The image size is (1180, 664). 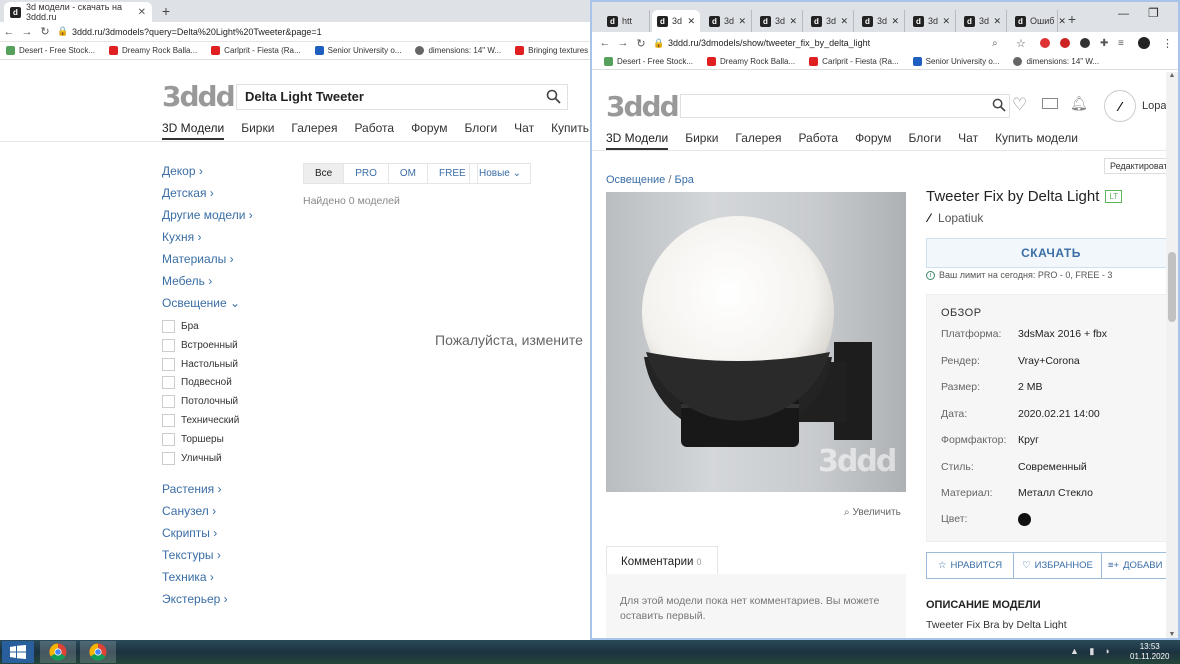 What do you see at coordinates (314, 130) in the screenshot?
I see `nav-gallery: Галерея` at bounding box center [314, 130].